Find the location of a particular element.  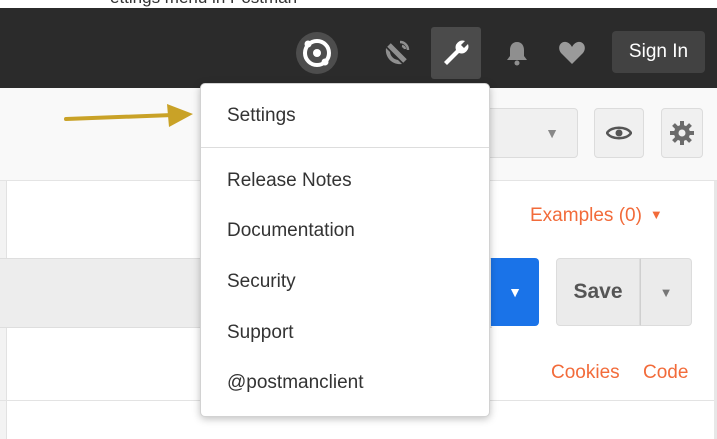

save-button: Save is located at coordinates (598, 292).